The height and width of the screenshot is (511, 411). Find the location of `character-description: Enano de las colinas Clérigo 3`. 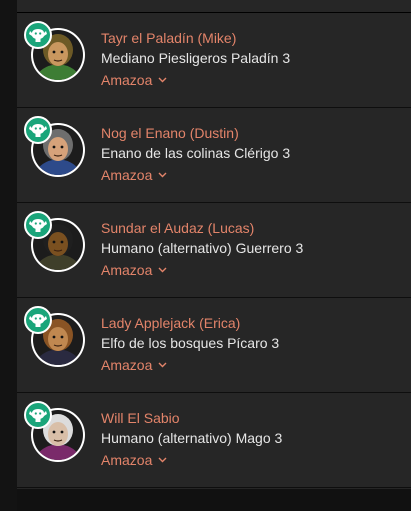

character-description: Enano de las colinas Clérigo 3 is located at coordinates (196, 153).